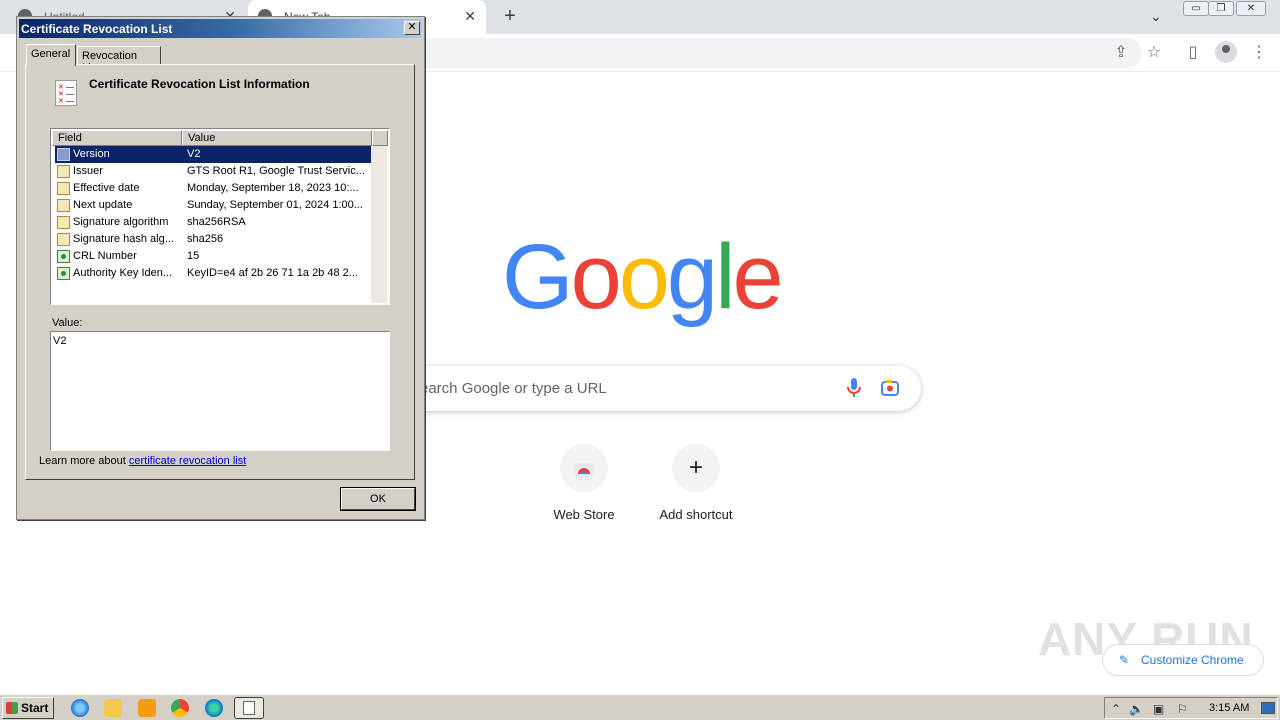 The width and height of the screenshot is (1280, 720). I want to click on maximize-button: ❐, so click(1221, 8).